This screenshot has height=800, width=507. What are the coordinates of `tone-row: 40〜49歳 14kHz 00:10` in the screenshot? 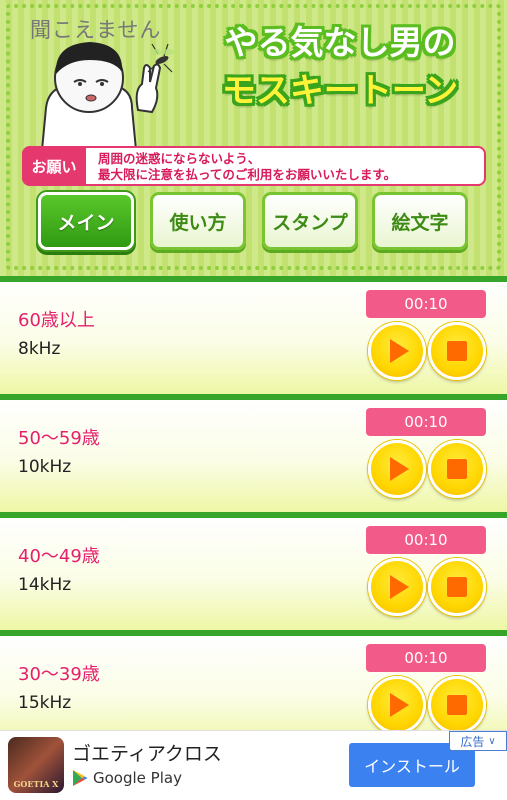 It's located at (253, 571).